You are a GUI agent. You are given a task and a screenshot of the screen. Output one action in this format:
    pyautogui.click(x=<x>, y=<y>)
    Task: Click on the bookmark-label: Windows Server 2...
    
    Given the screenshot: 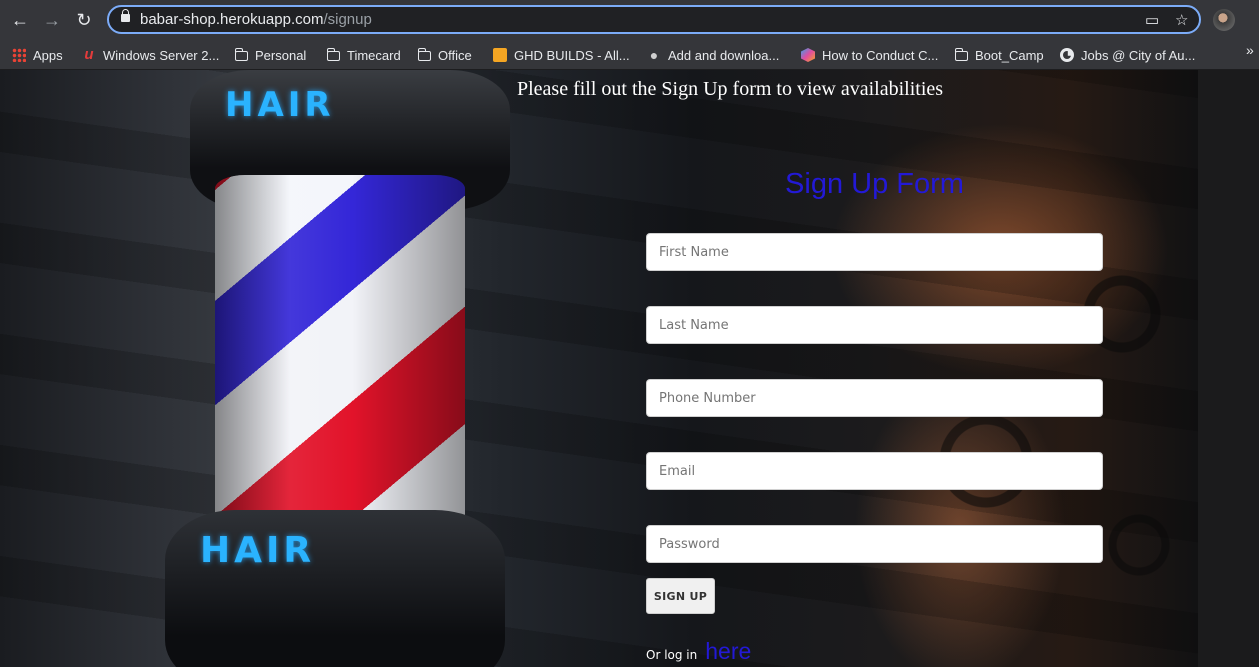 What is the action you would take?
    pyautogui.click(x=161, y=55)
    